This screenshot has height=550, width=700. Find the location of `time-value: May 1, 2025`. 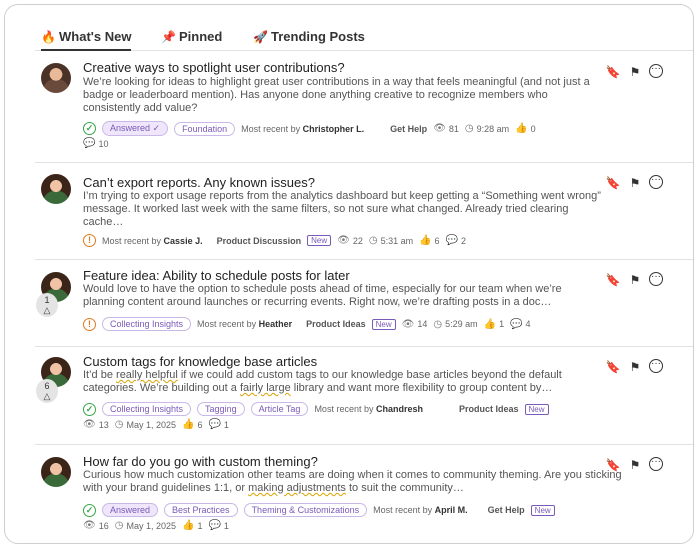

time-value: May 1, 2025 is located at coordinates (151, 424).